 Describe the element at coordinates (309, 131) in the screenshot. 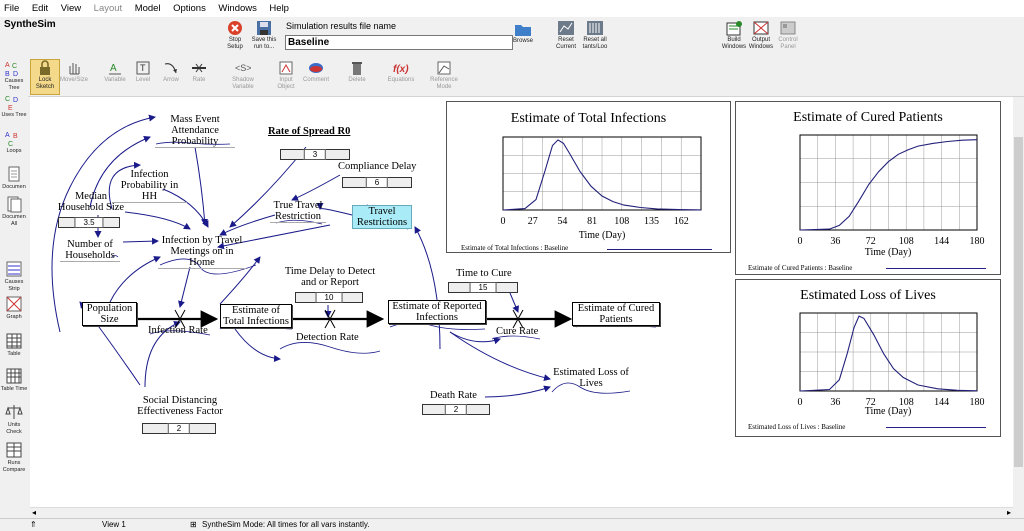

I see `rate-of-spread-var: Rate of Spread R0` at that location.